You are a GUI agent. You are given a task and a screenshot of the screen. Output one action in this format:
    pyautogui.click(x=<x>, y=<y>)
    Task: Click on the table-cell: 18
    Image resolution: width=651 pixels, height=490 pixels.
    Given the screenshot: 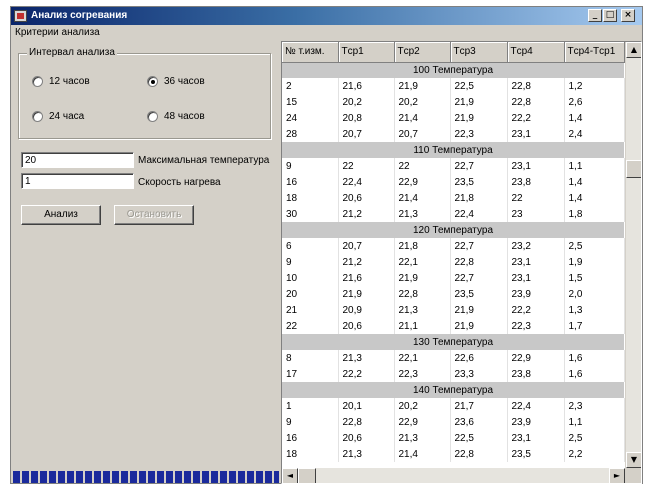 What is the action you would take?
    pyautogui.click(x=310, y=454)
    